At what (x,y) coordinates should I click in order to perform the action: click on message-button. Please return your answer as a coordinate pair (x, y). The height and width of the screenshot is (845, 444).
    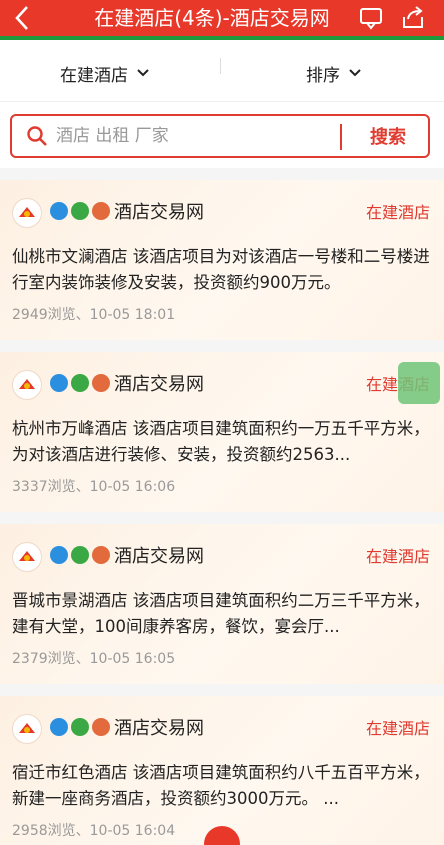
    Looking at the image, I should click on (371, 18).